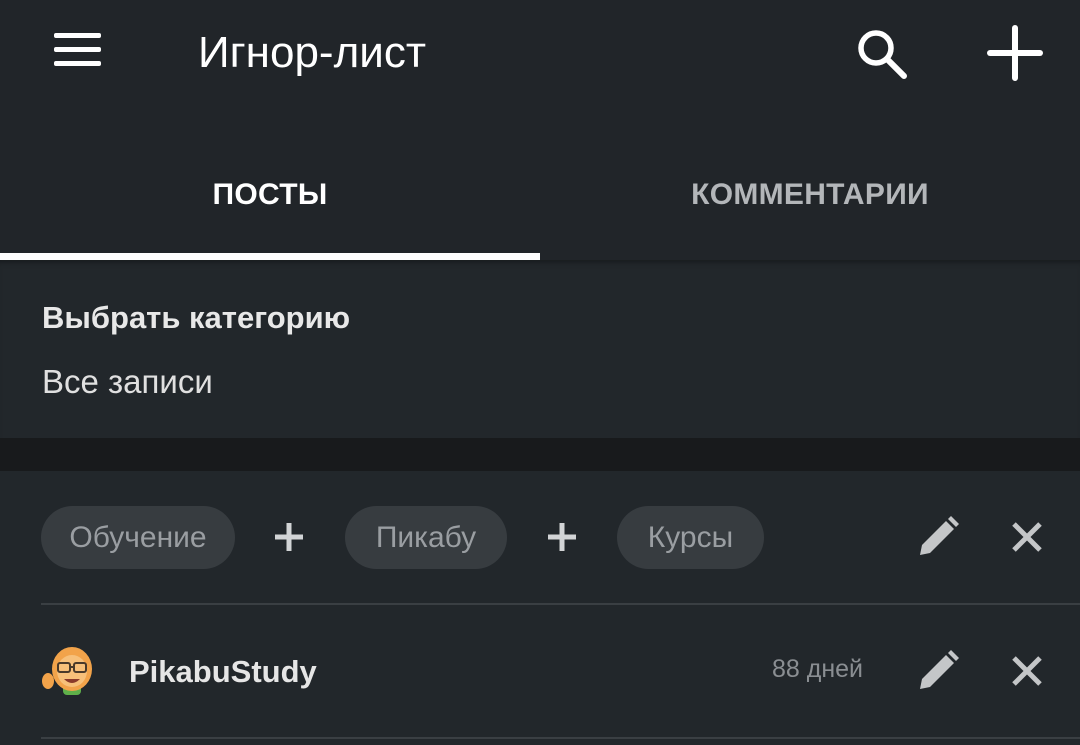  What do you see at coordinates (540, 55) in the screenshot?
I see `app-bar: Игнор-лист` at bounding box center [540, 55].